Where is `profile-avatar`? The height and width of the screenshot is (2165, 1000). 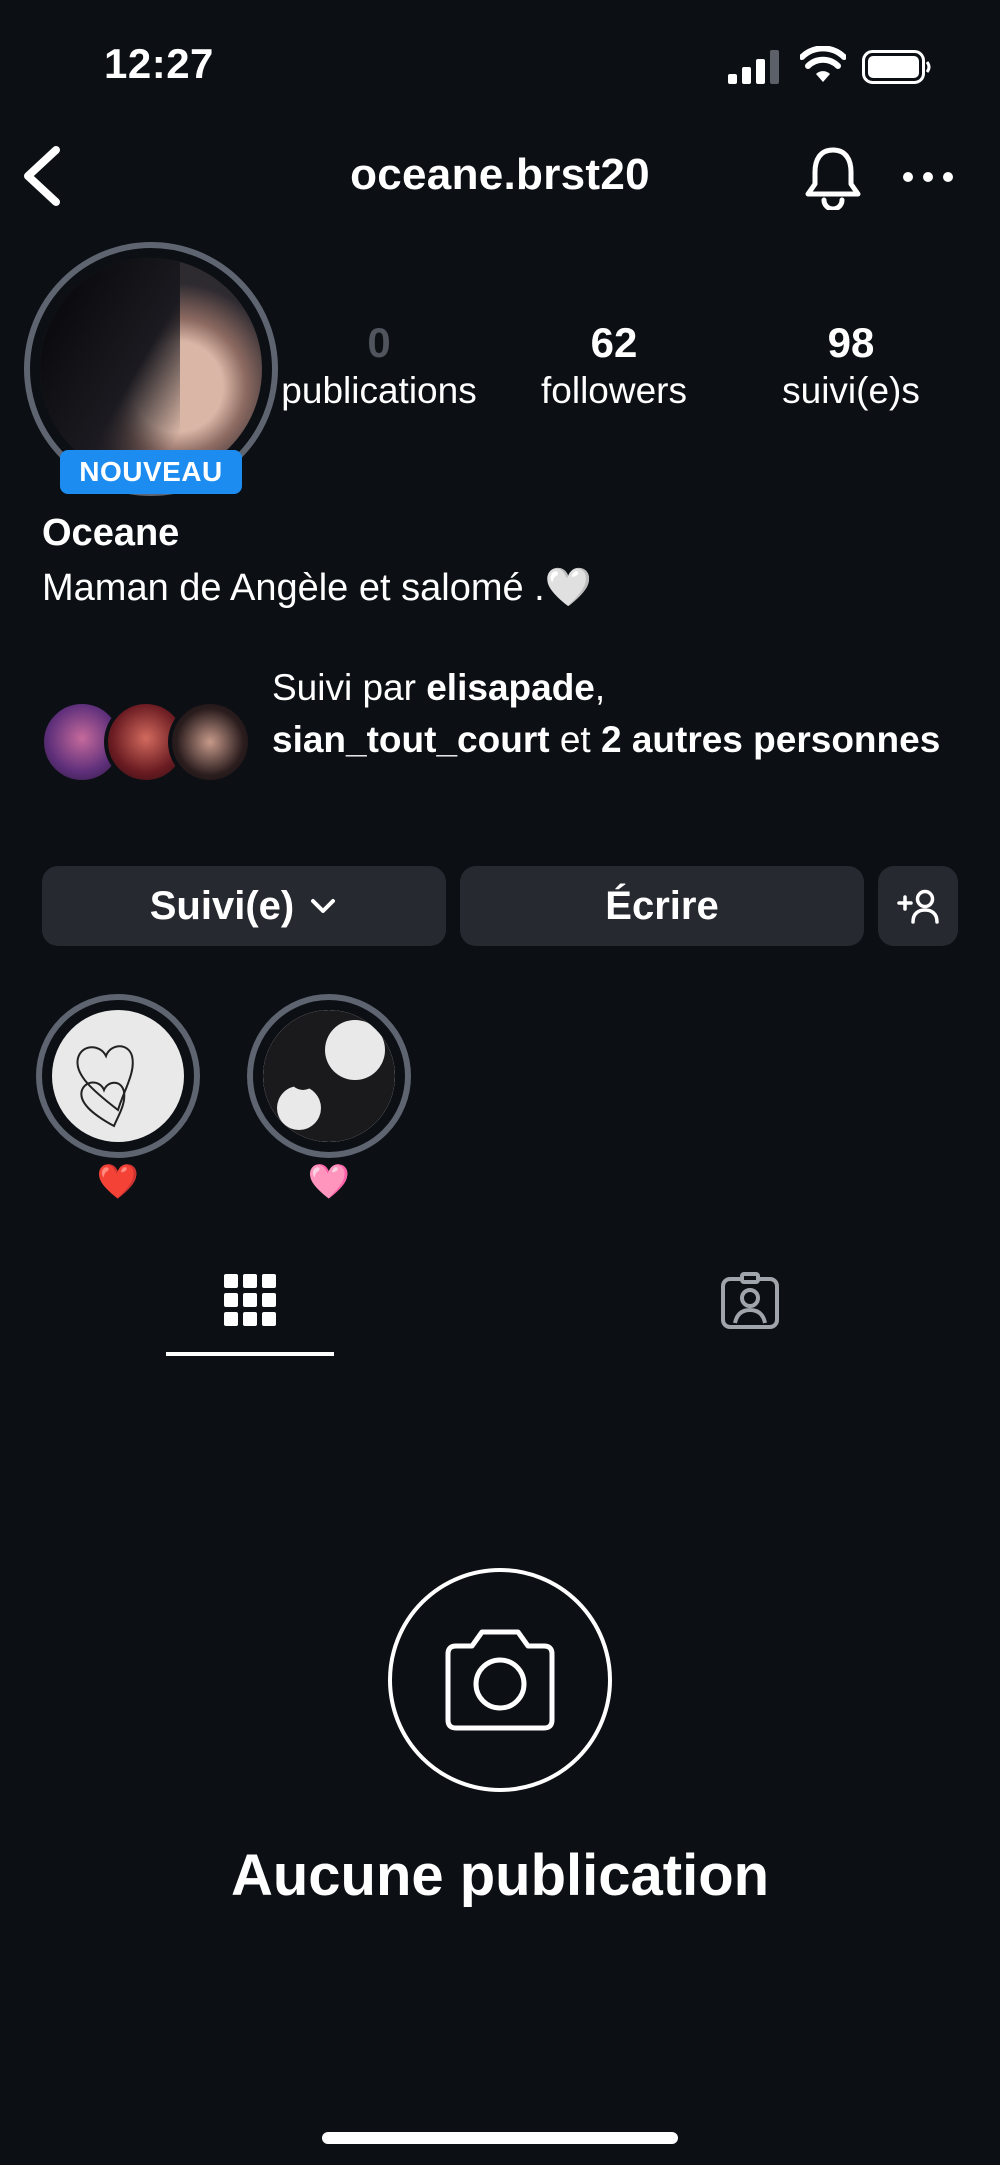 profile-avatar is located at coordinates (151, 369).